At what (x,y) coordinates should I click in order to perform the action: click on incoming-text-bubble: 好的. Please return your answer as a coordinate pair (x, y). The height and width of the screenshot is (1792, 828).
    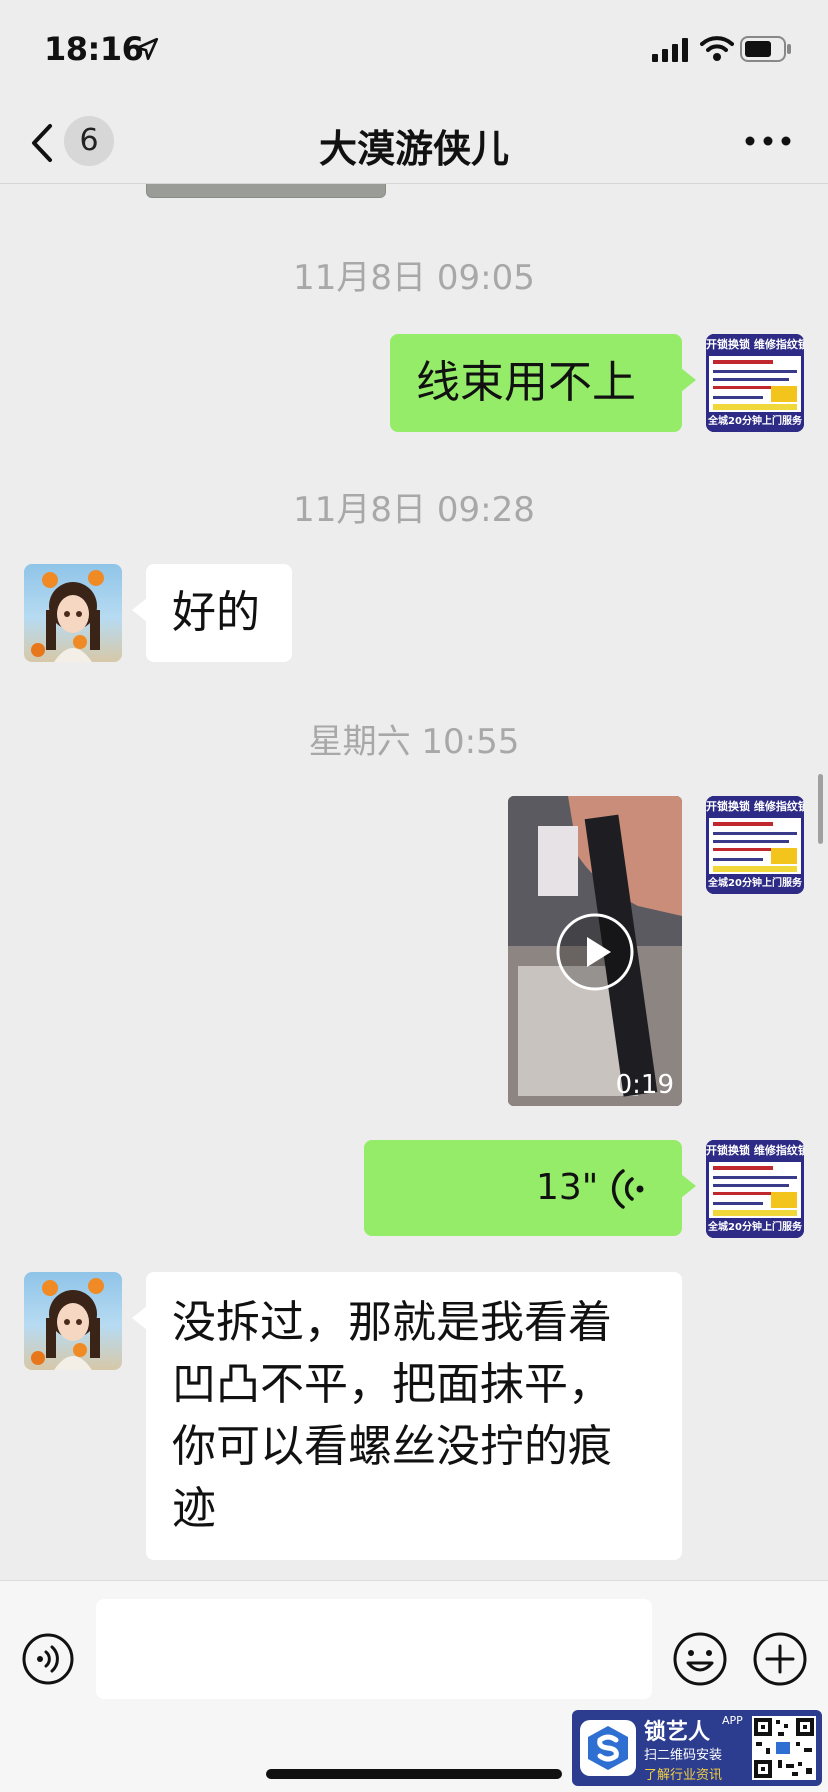
    Looking at the image, I should click on (212, 613).